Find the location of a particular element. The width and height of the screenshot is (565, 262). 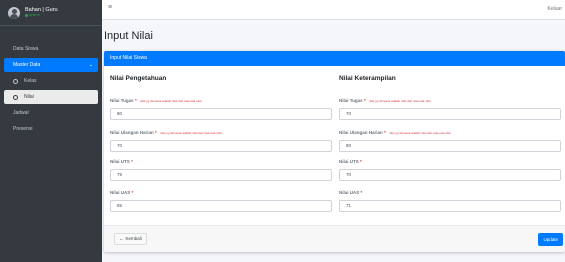

input-uts-keterampilan: 70 is located at coordinates (450, 175).